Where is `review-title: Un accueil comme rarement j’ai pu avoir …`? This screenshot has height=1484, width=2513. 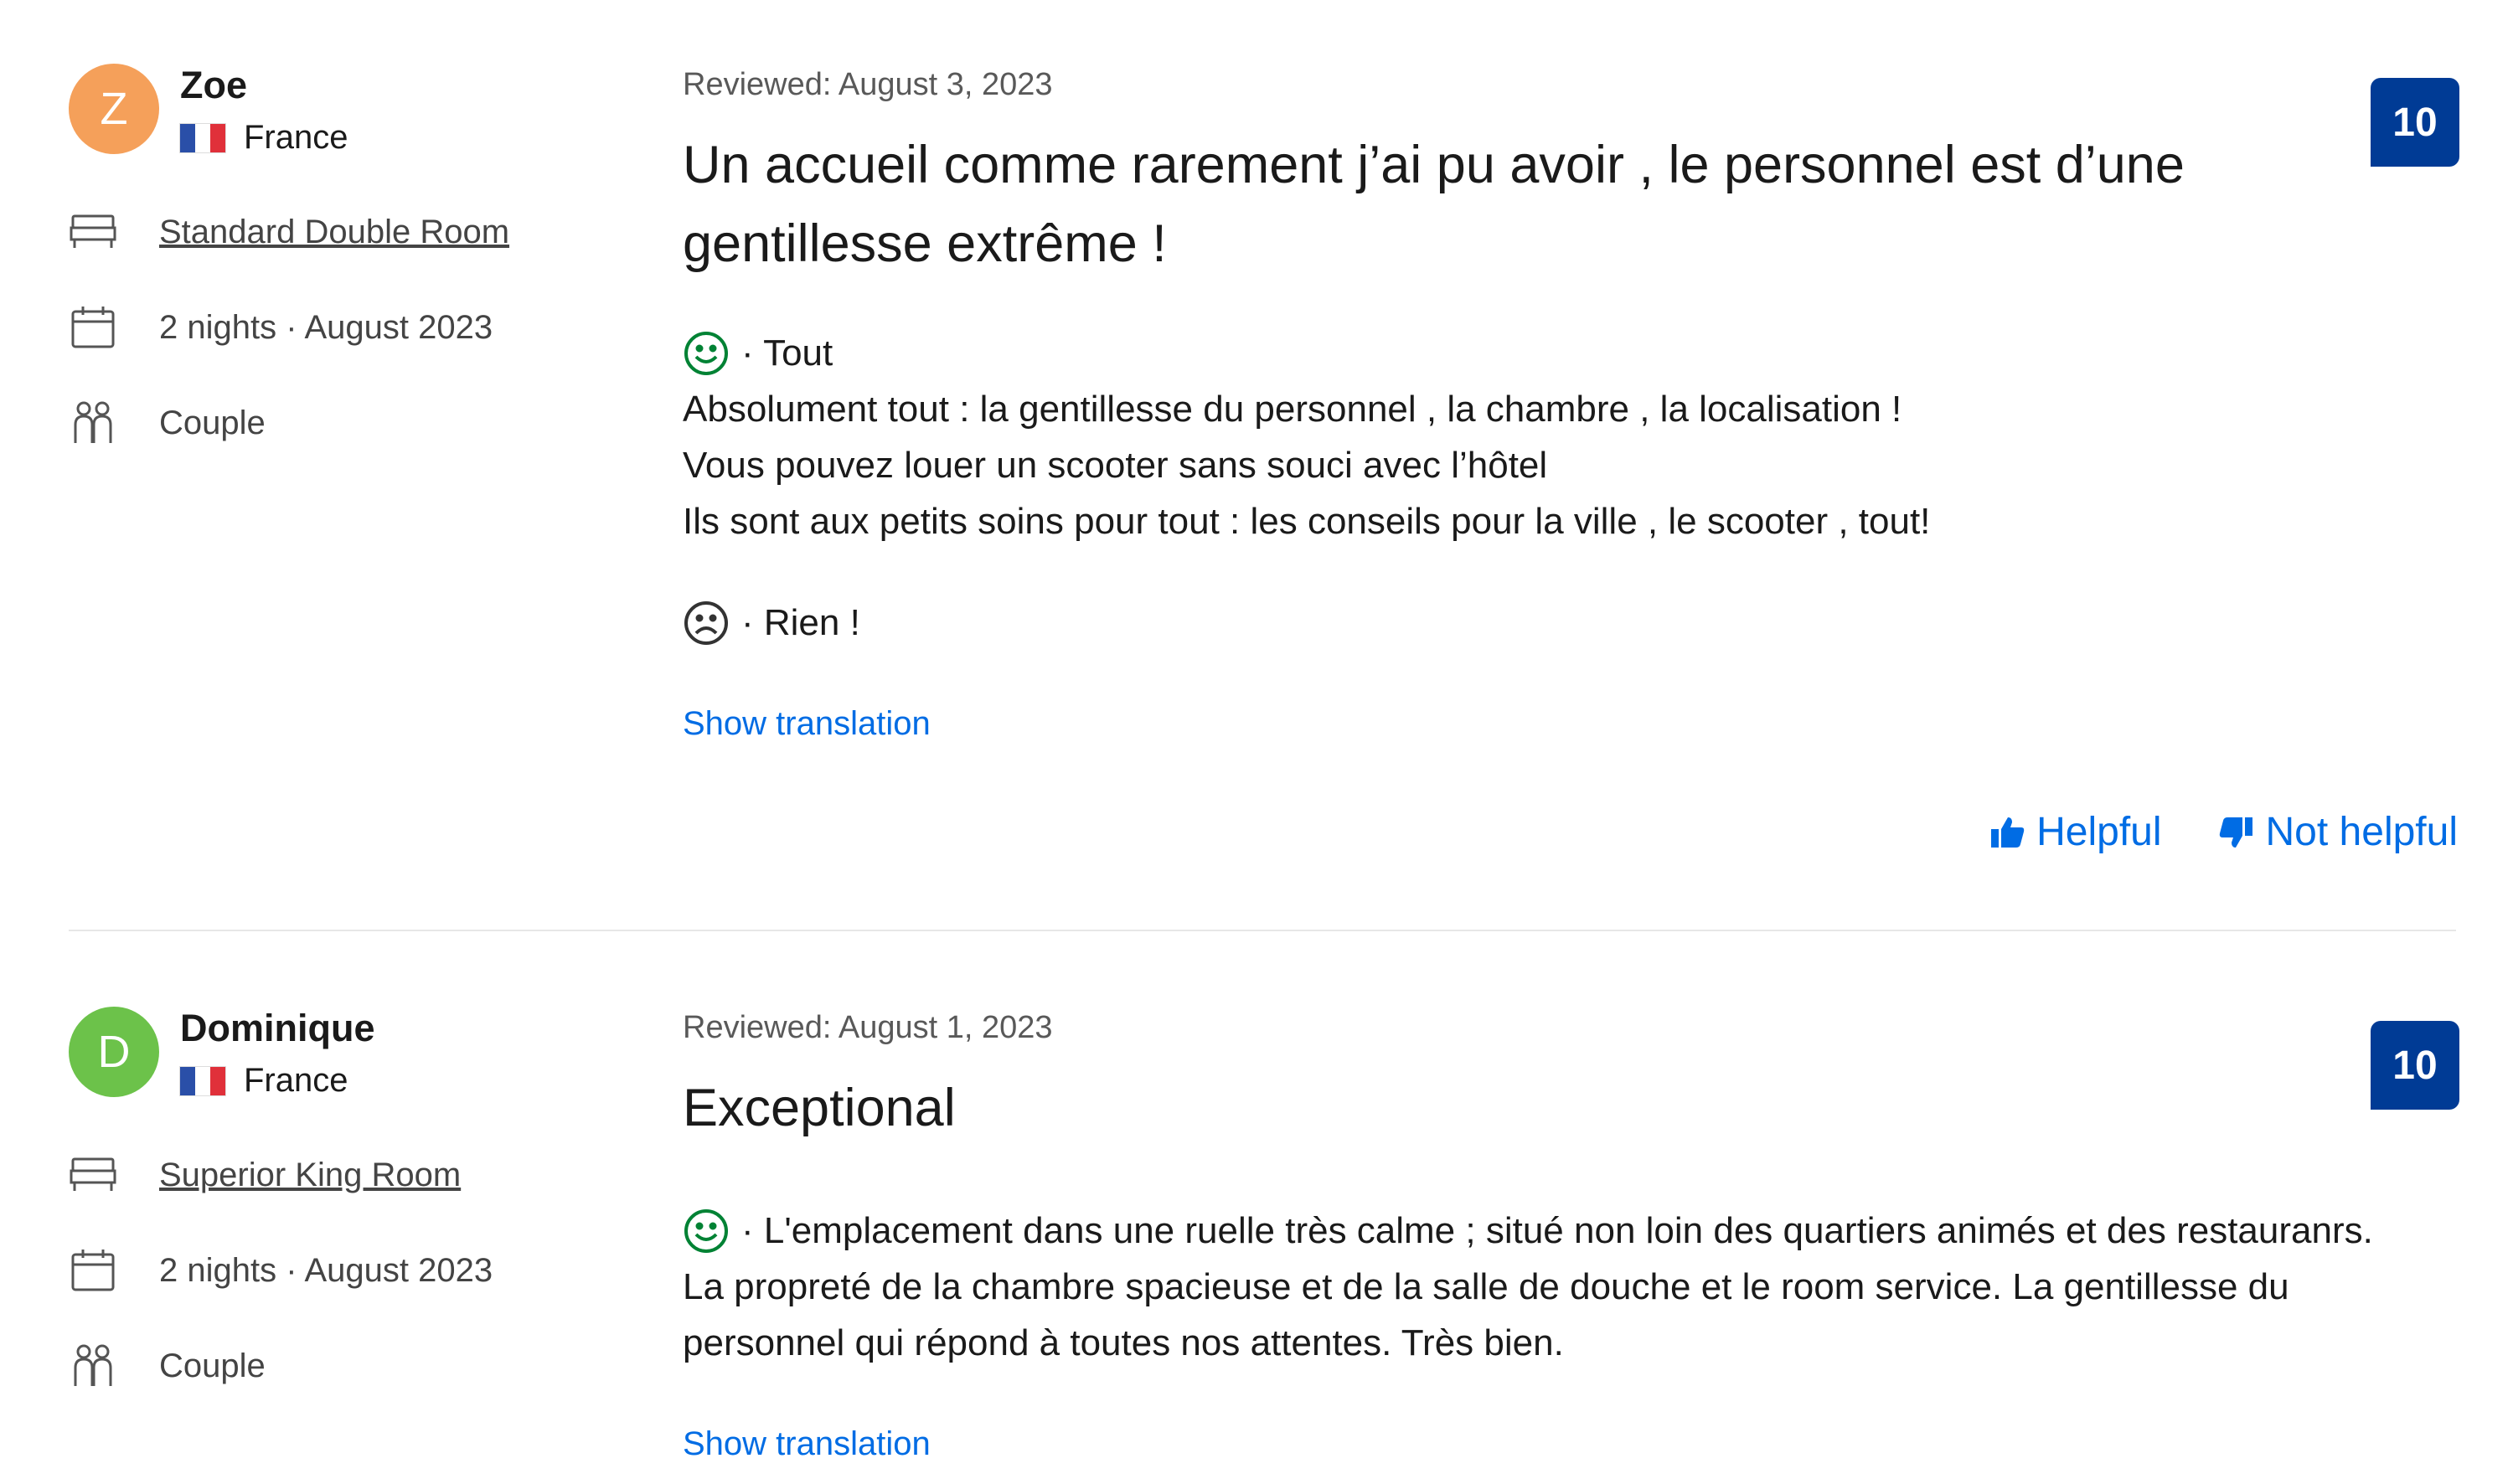
review-title: Un accueil comme rarement j’ai pu avoir … is located at coordinates (1520, 204).